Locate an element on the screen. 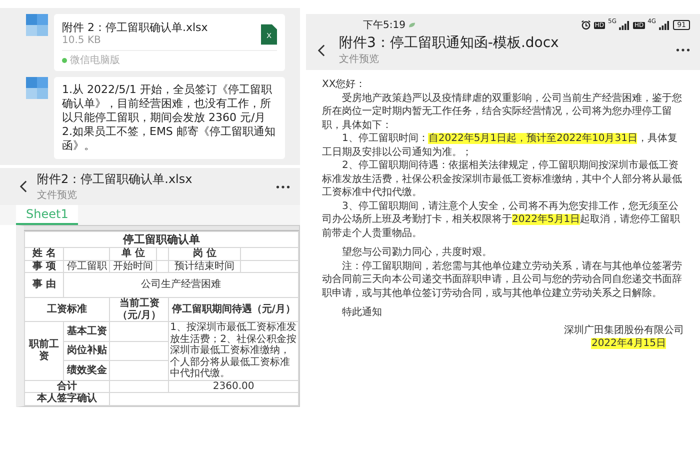 Image resolution: width=700 pixels, height=453 pixels. table-cell: 事 由 is located at coordinates (44, 285).